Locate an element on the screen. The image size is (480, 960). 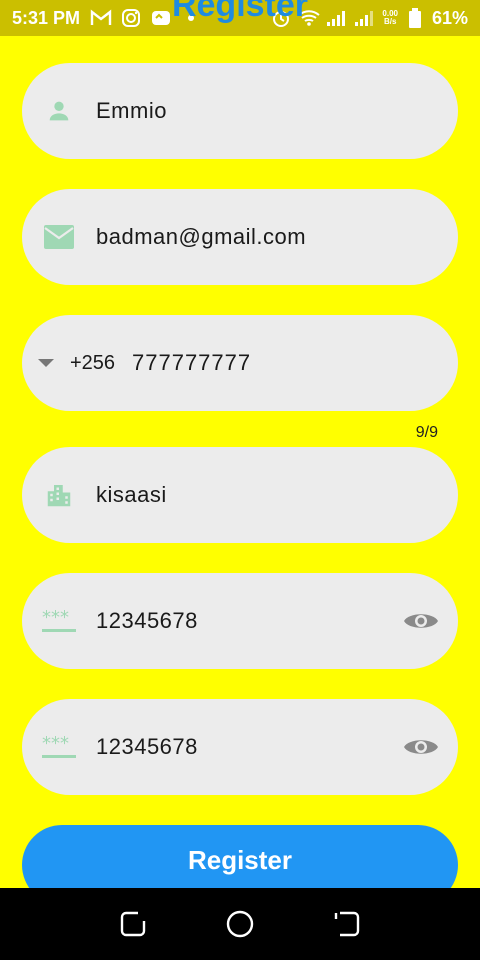
password-field: *** 12345678 is located at coordinates (240, 621).